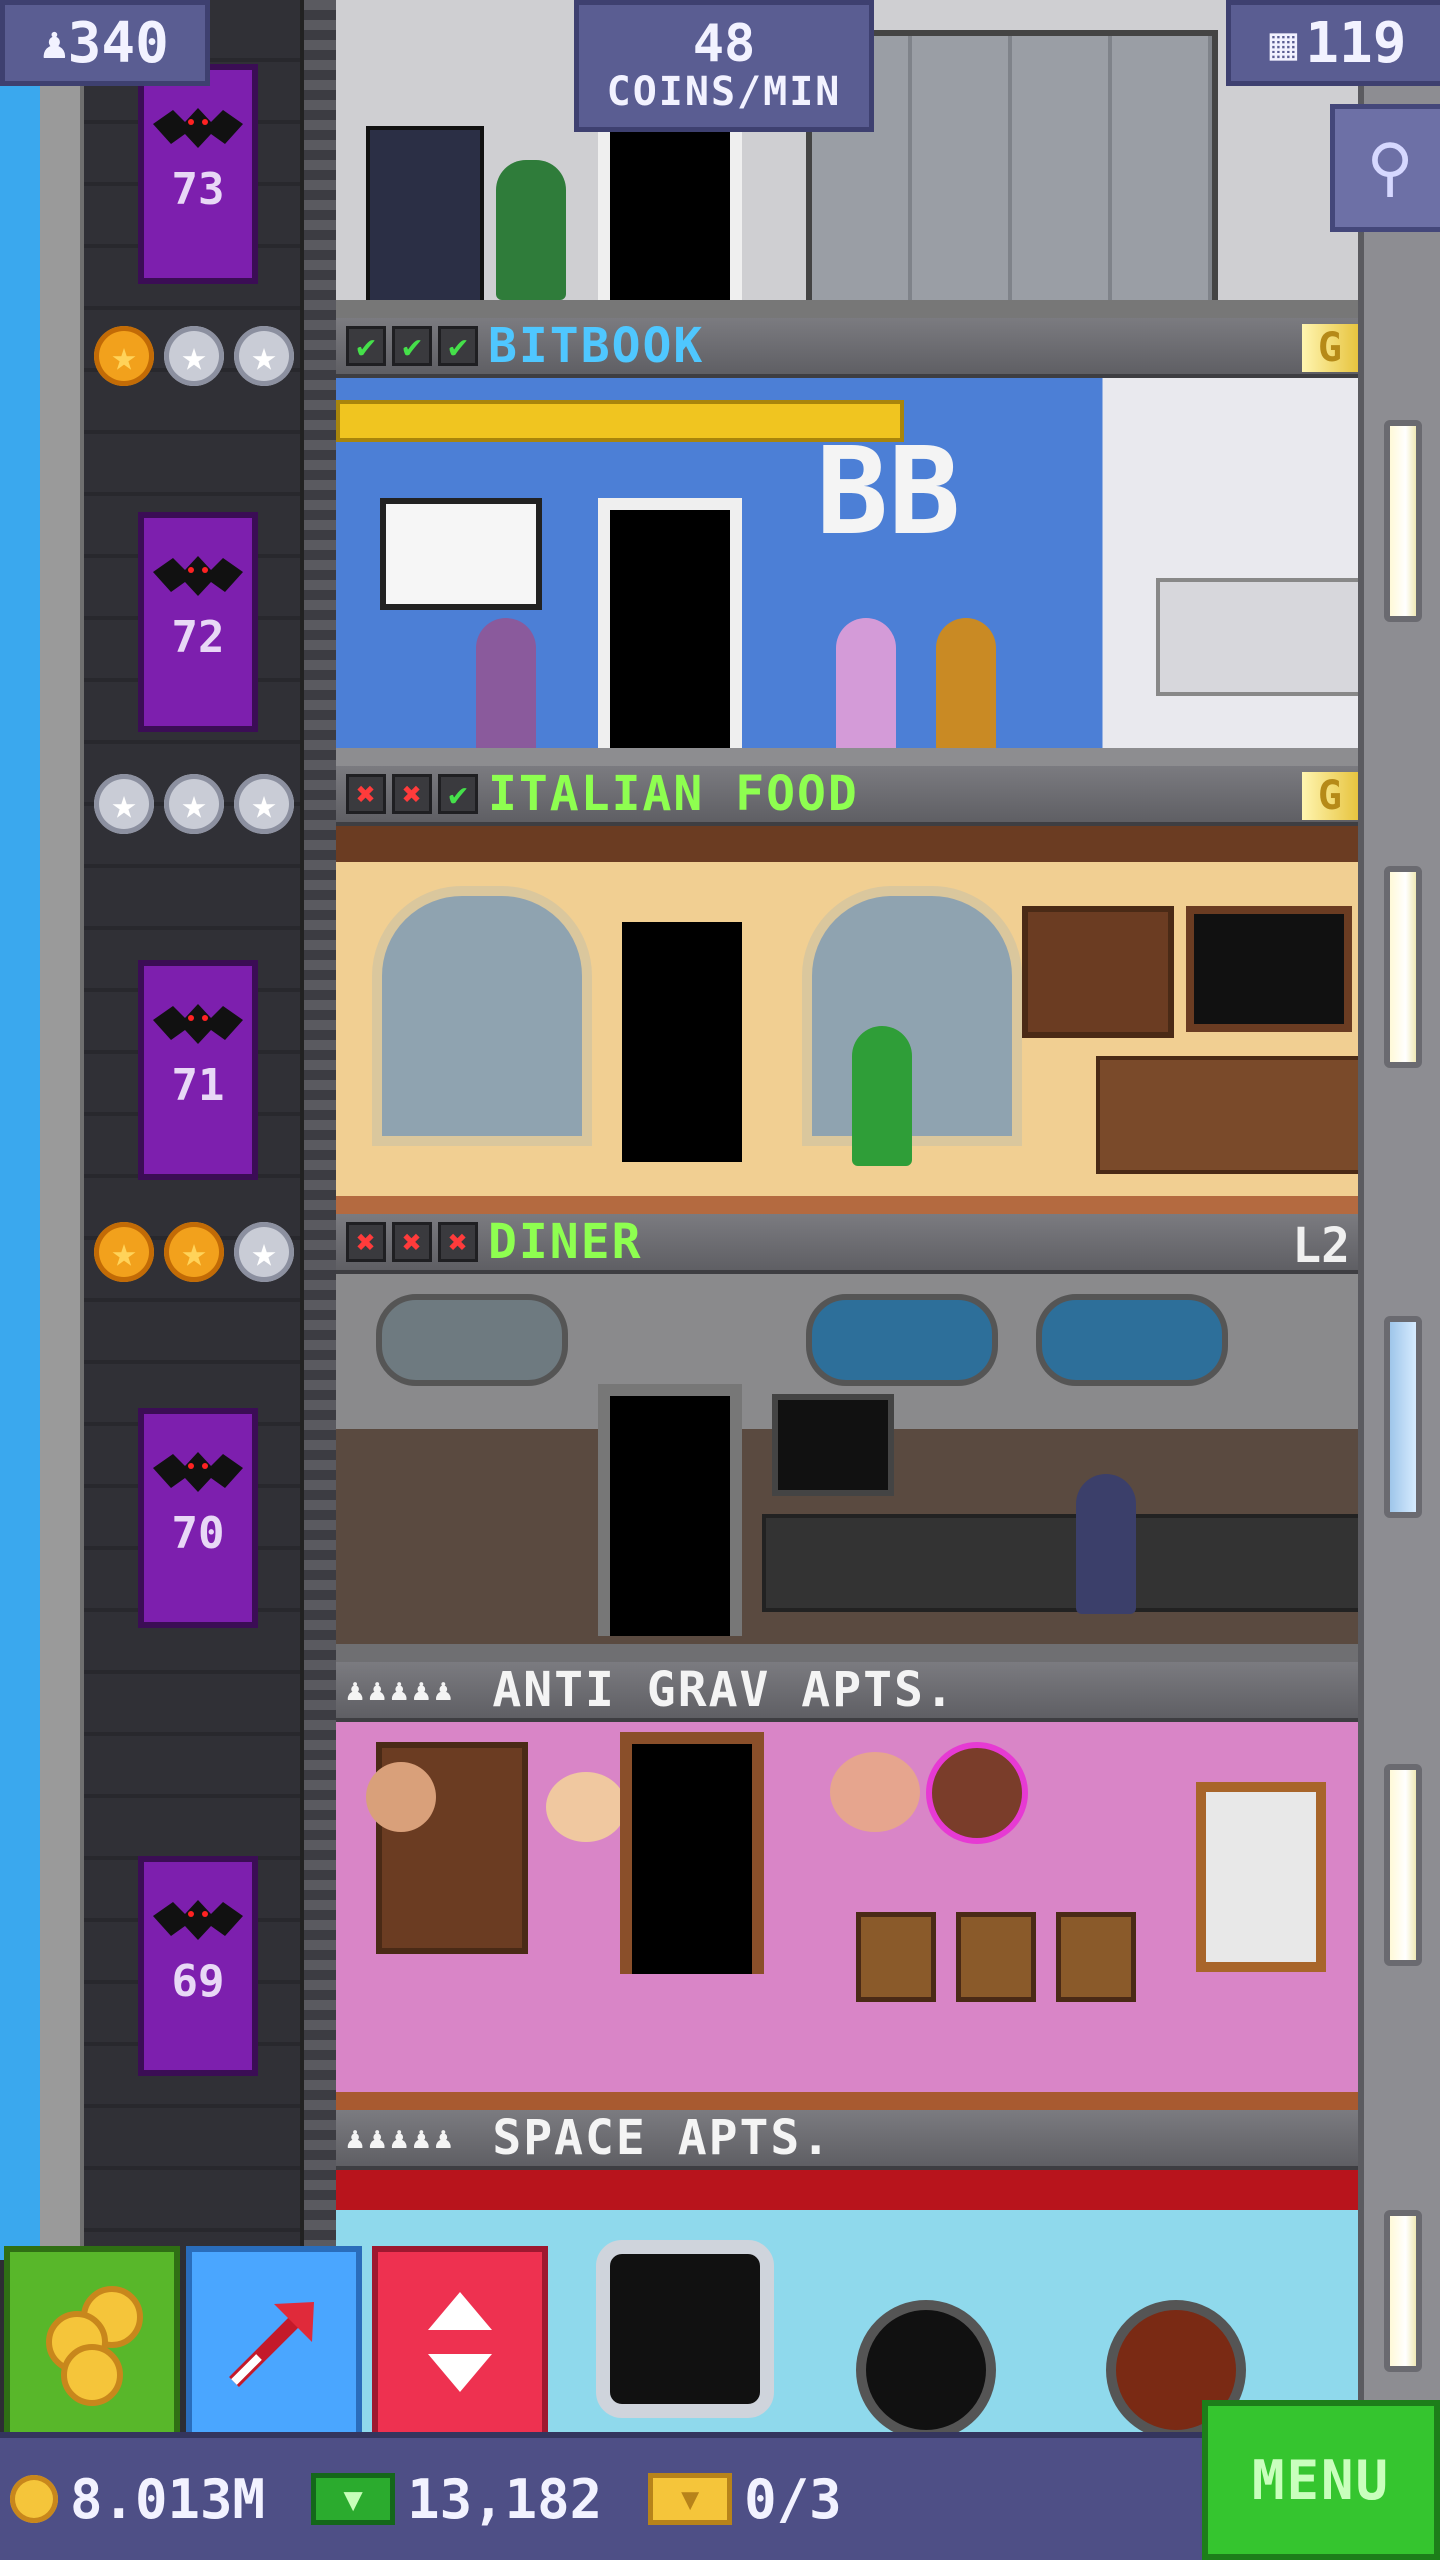  Describe the element at coordinates (353, 2499) in the screenshot. I see `bux-icon: ▼` at that location.